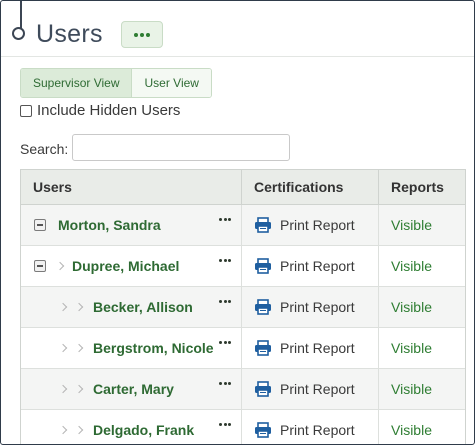  I want to click on header-divider, so click(237, 56).